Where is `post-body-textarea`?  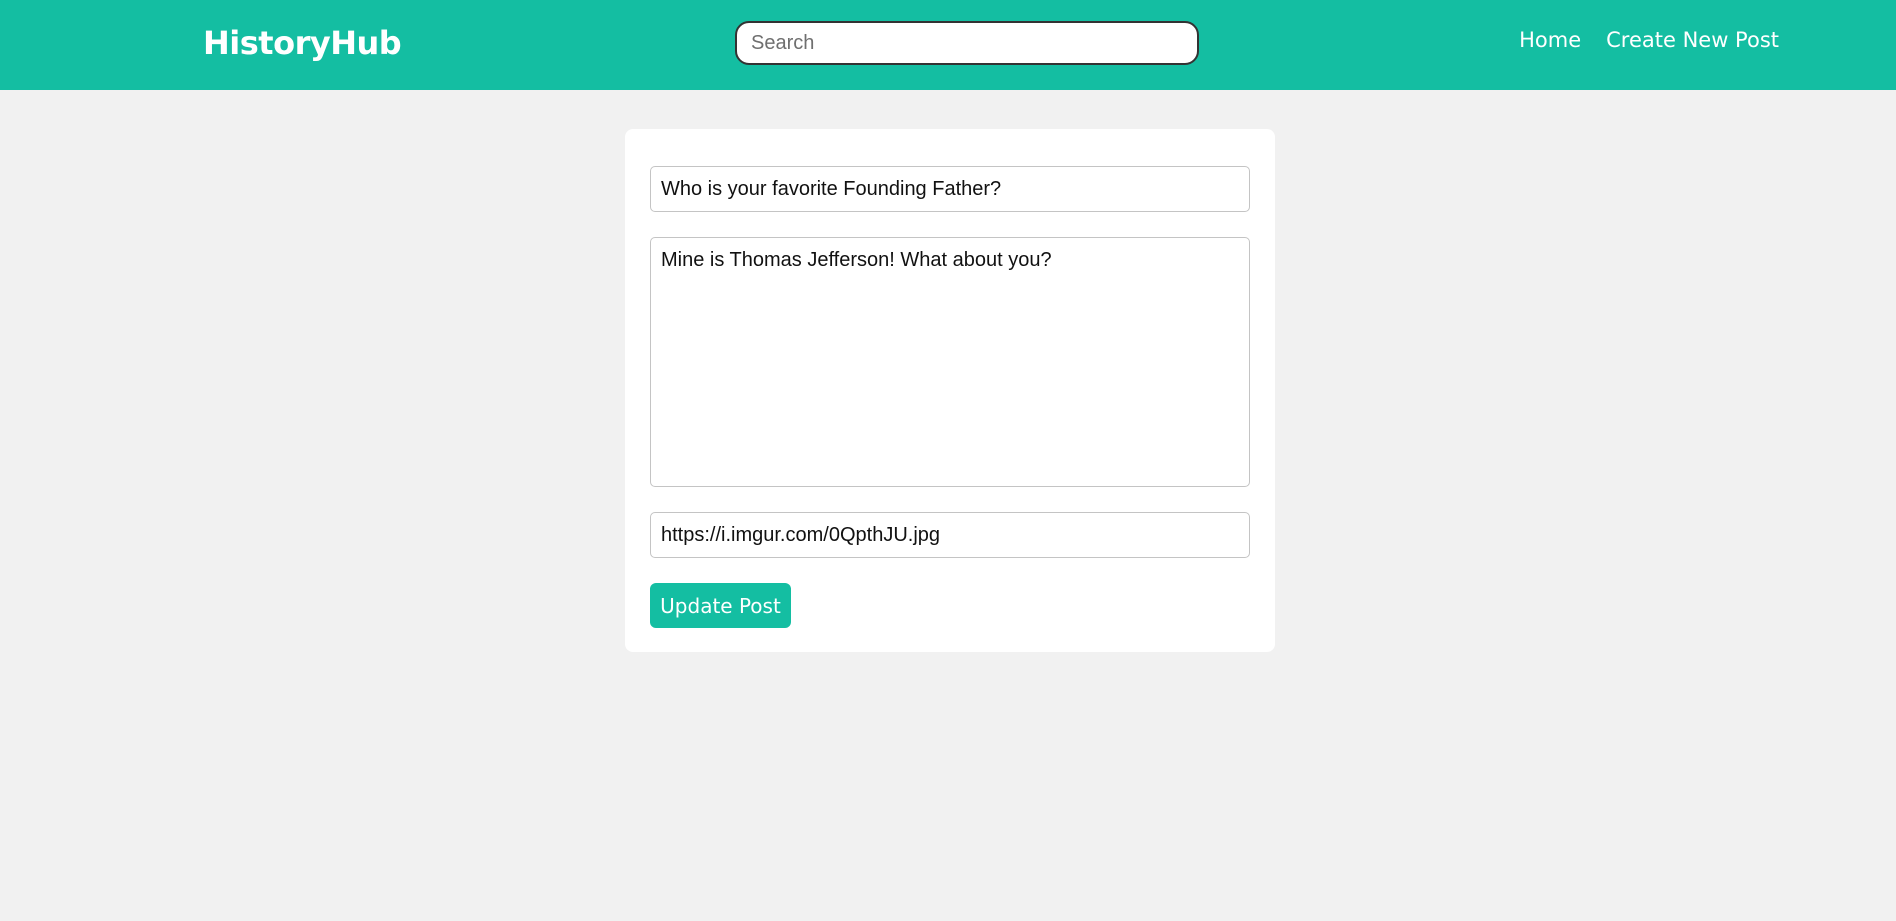 post-body-textarea is located at coordinates (950, 362).